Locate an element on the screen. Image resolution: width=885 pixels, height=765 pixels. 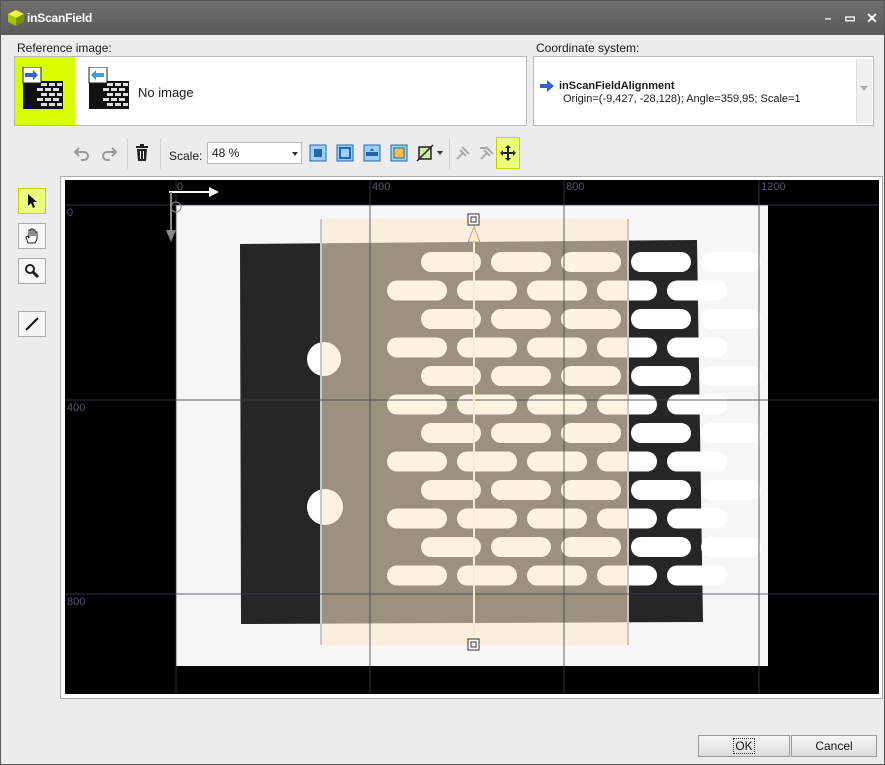
zoom-fit-icon is located at coordinates (318, 153).